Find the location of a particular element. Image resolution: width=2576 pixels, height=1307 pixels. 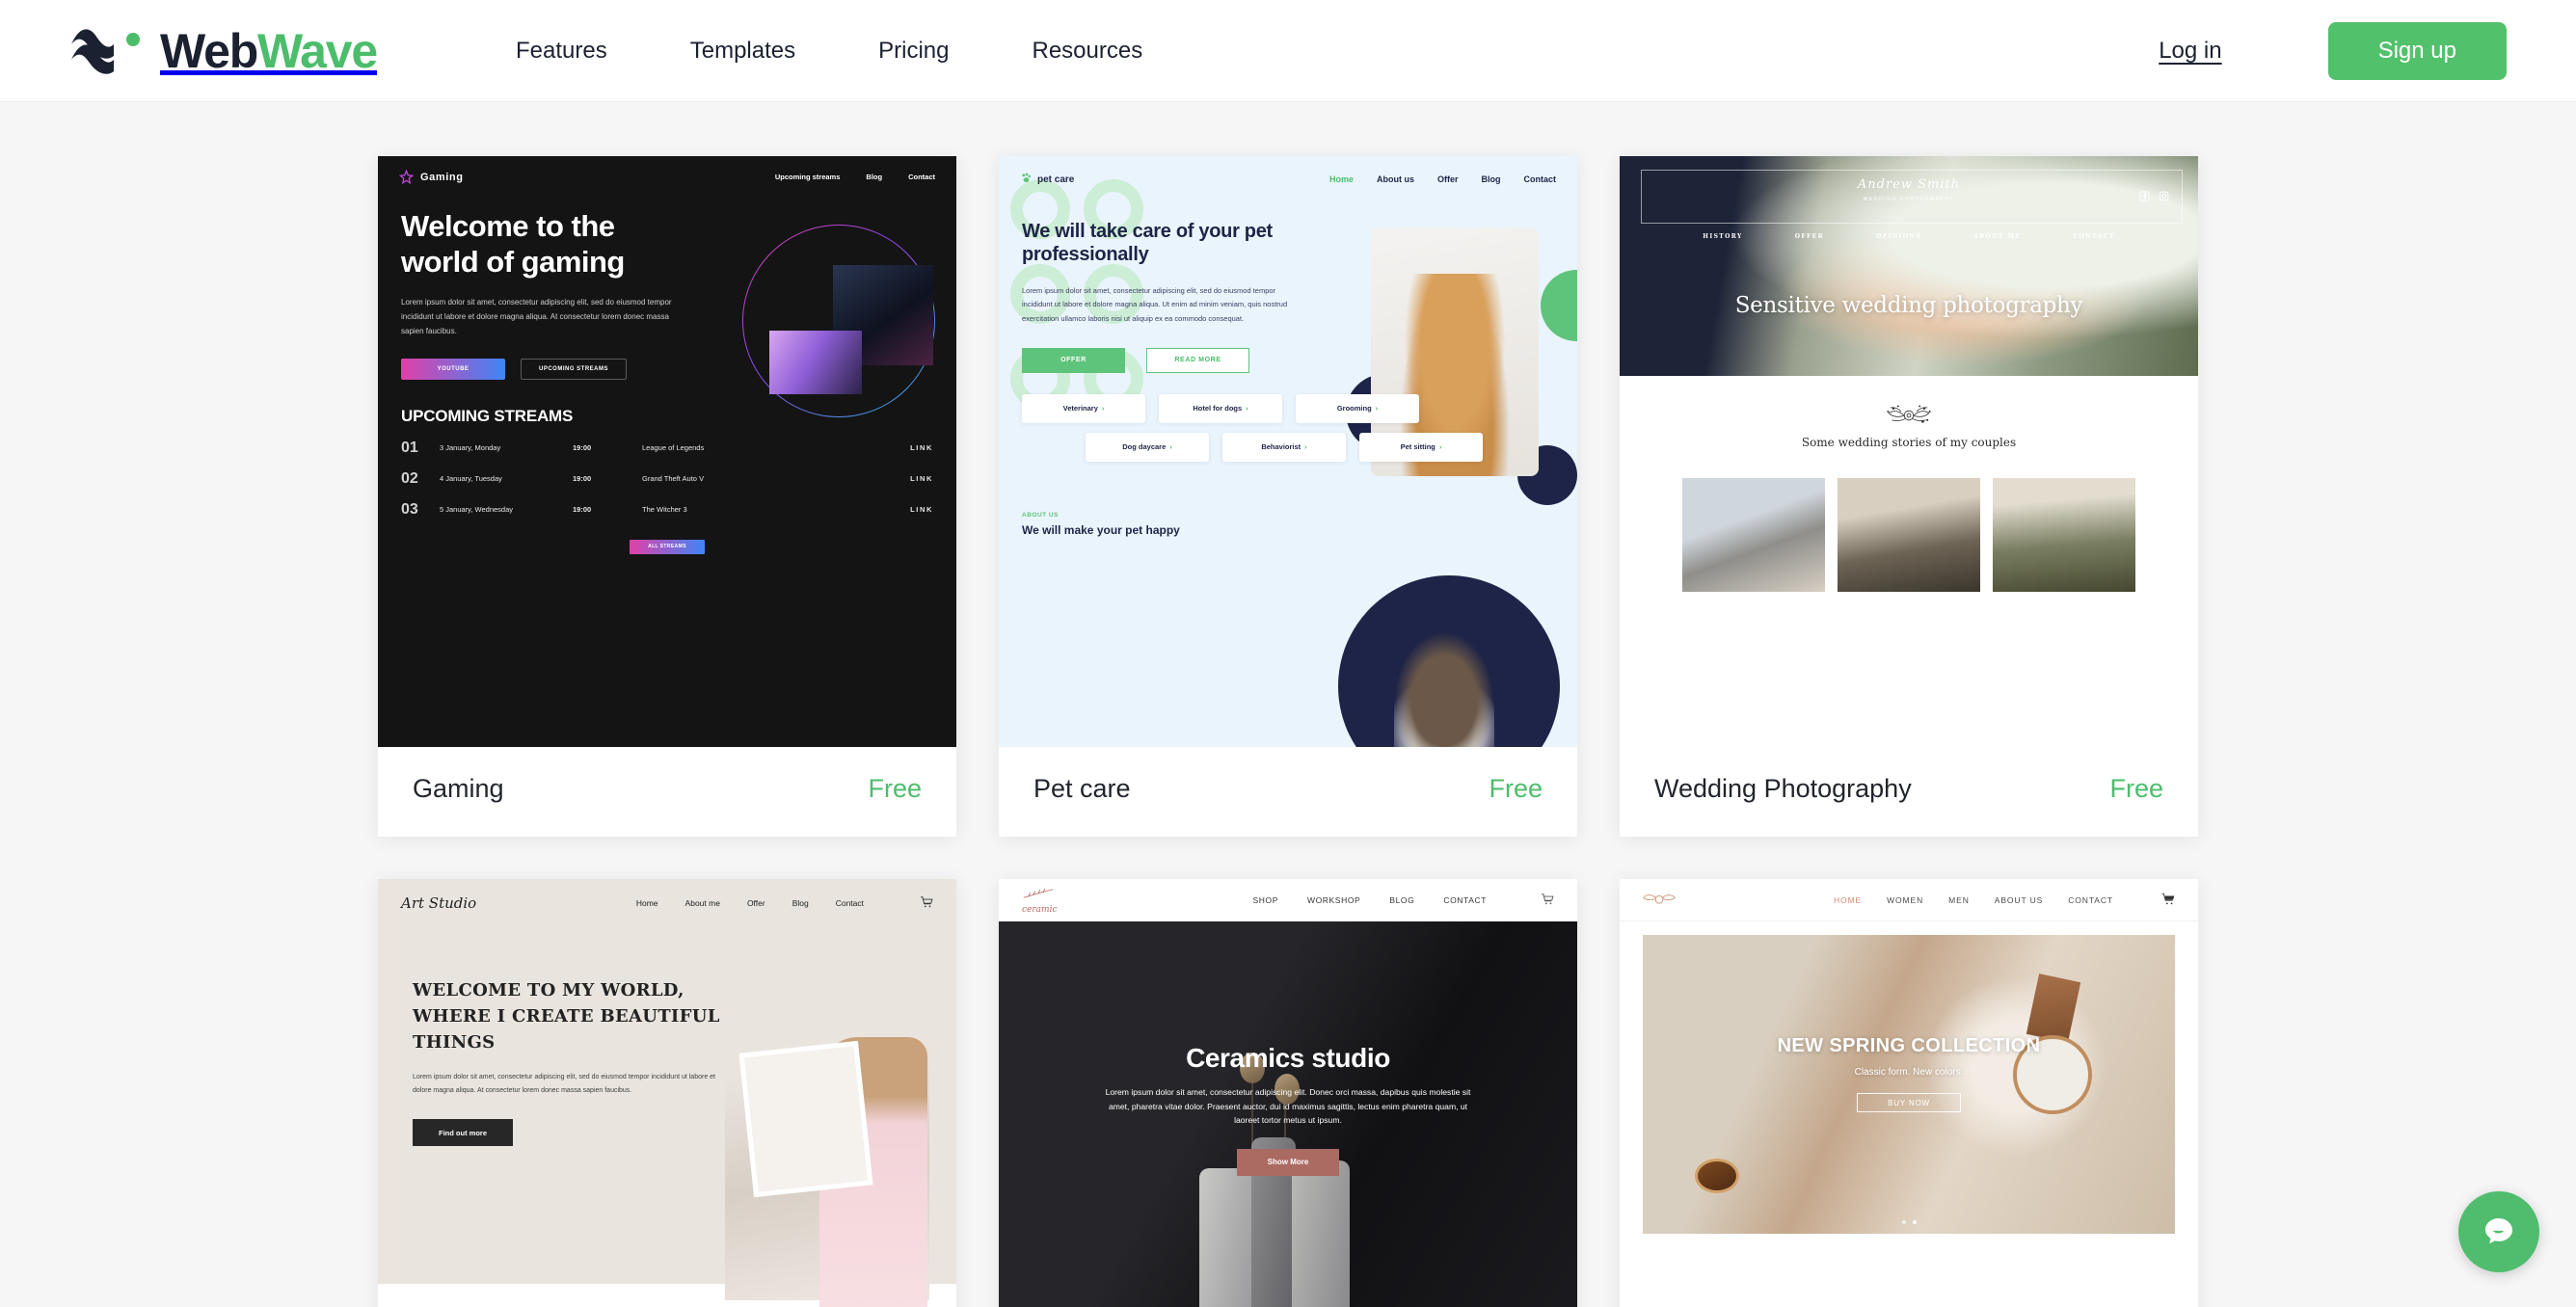

wedding-gallery is located at coordinates (1909, 535).